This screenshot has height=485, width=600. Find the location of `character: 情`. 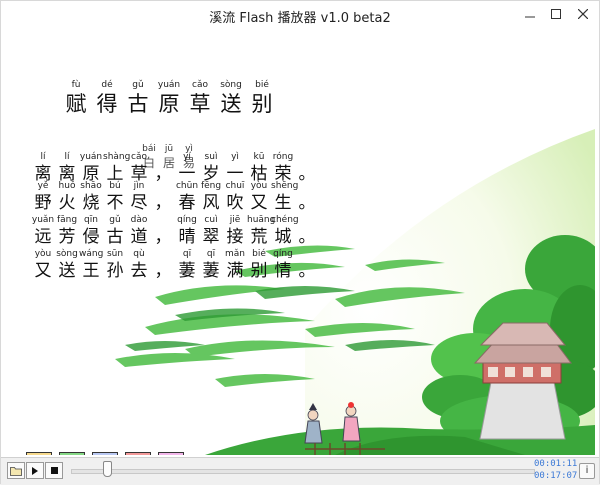

character: 情 is located at coordinates (283, 271).